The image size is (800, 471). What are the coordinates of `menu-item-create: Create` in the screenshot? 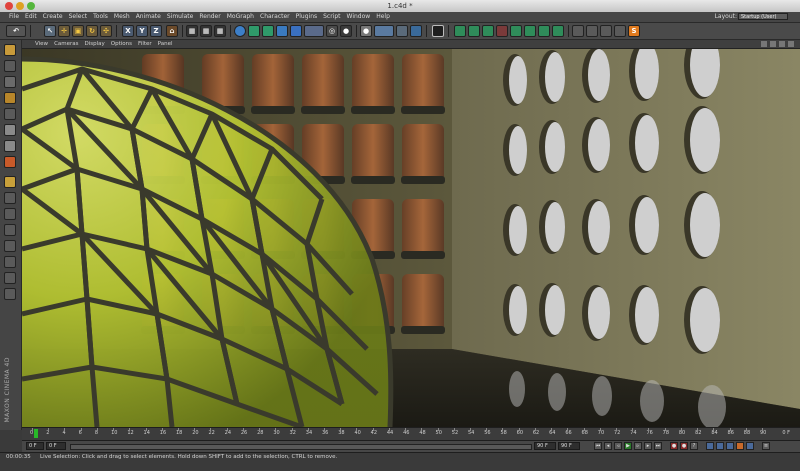 It's located at (53, 17).